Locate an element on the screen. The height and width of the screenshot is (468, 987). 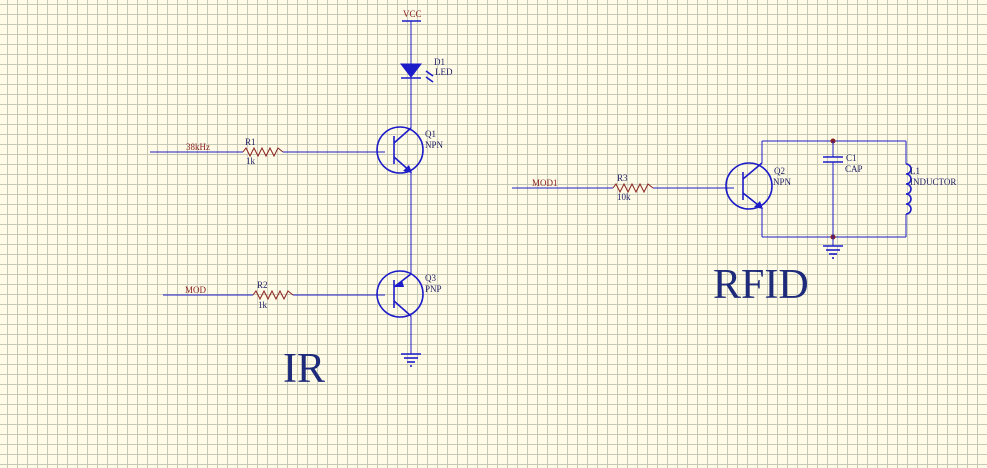
q3-body is located at coordinates (400, 294).